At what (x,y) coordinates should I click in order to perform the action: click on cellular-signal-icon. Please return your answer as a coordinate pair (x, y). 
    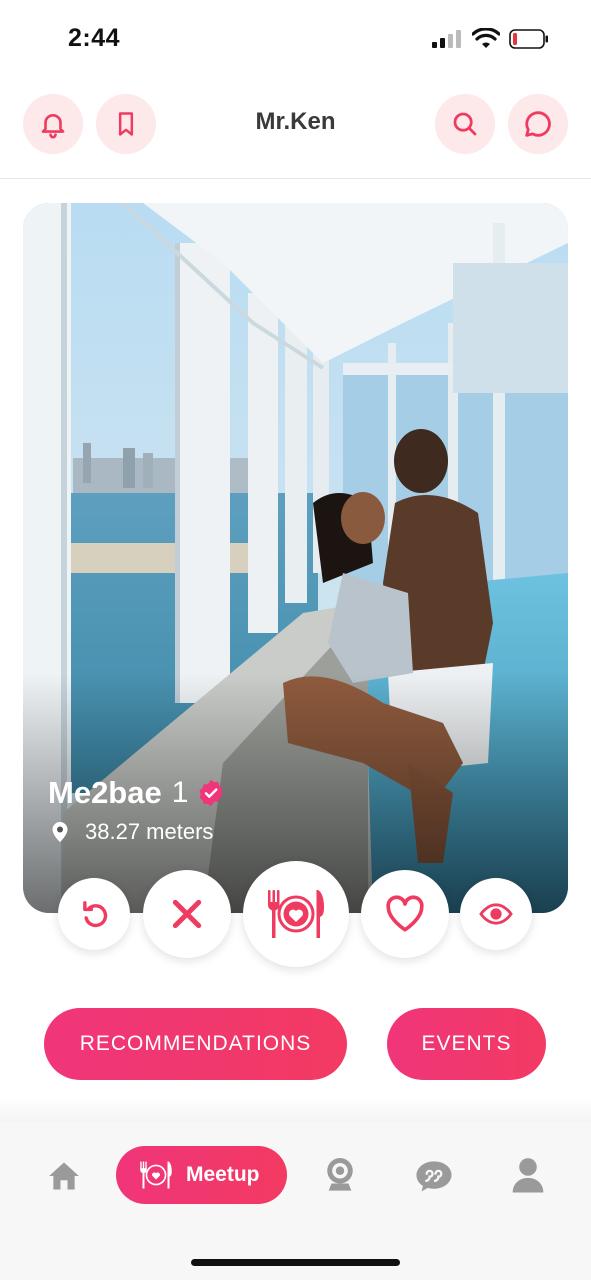
    Looking at the image, I should click on (447, 39).